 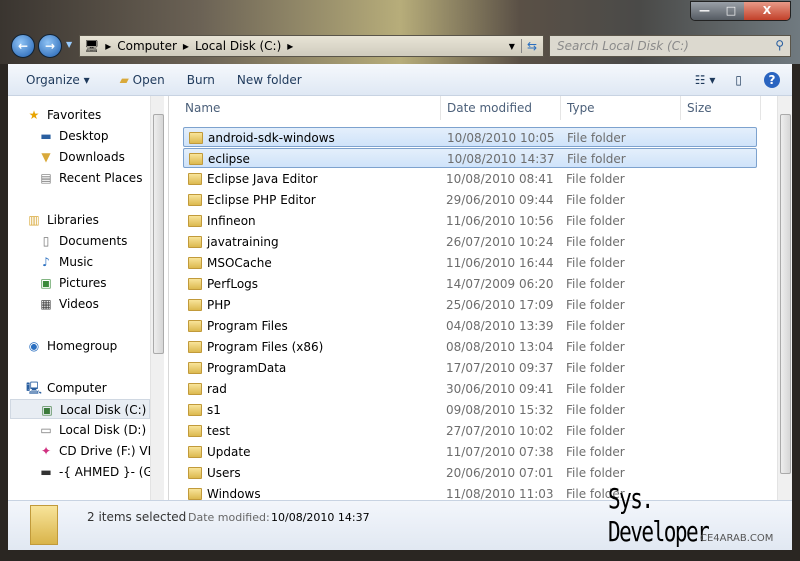 What do you see at coordinates (470, 473) in the screenshot?
I see `file-row: Users 20/06/2010 07:01 File folder` at bounding box center [470, 473].